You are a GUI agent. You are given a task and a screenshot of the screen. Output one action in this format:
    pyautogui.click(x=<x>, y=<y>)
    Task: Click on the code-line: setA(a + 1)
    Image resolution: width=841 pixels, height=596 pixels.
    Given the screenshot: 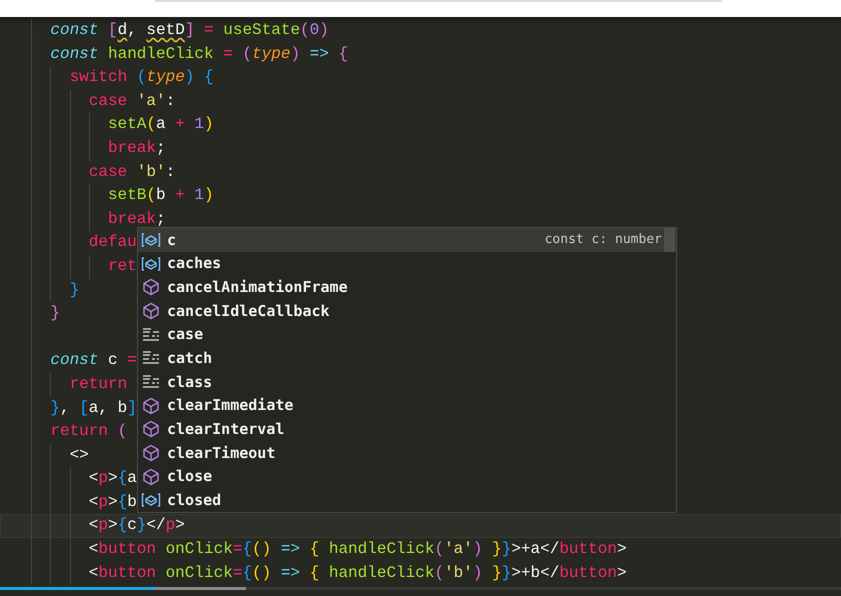 What is the action you would take?
    pyautogui.click(x=161, y=125)
    